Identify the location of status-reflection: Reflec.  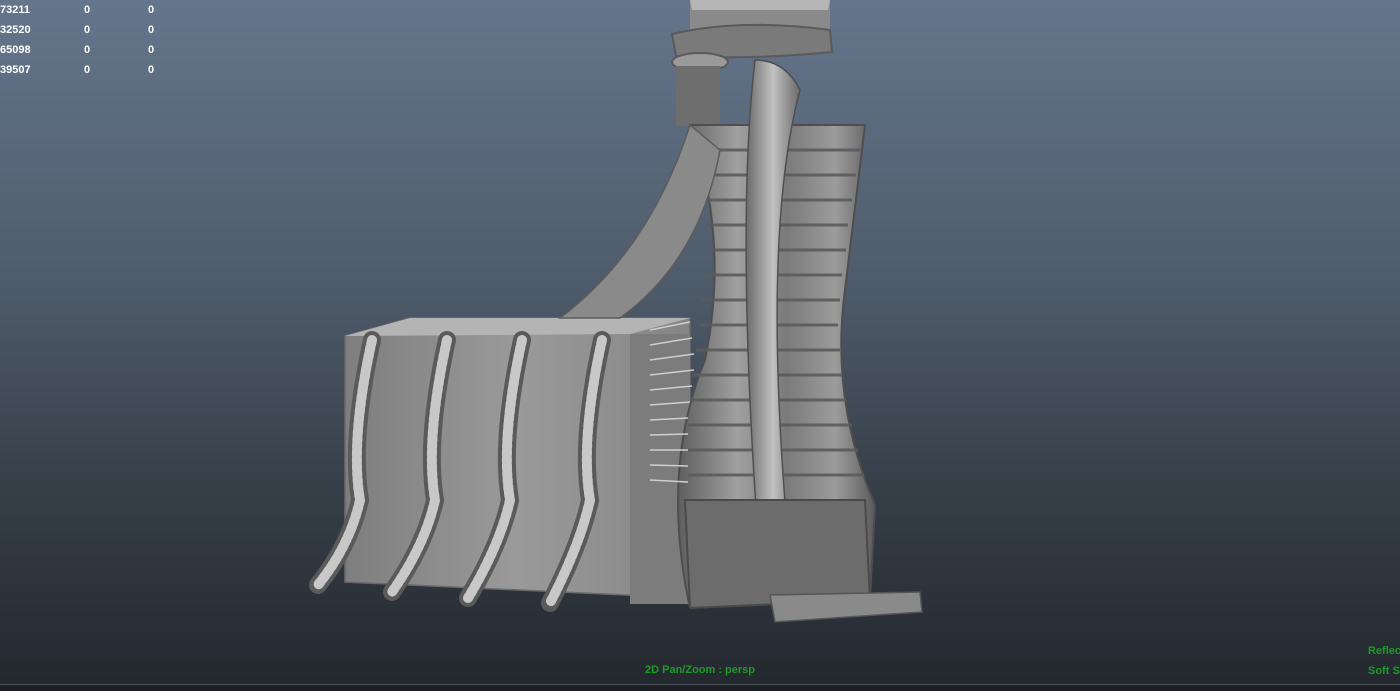
(1384, 651).